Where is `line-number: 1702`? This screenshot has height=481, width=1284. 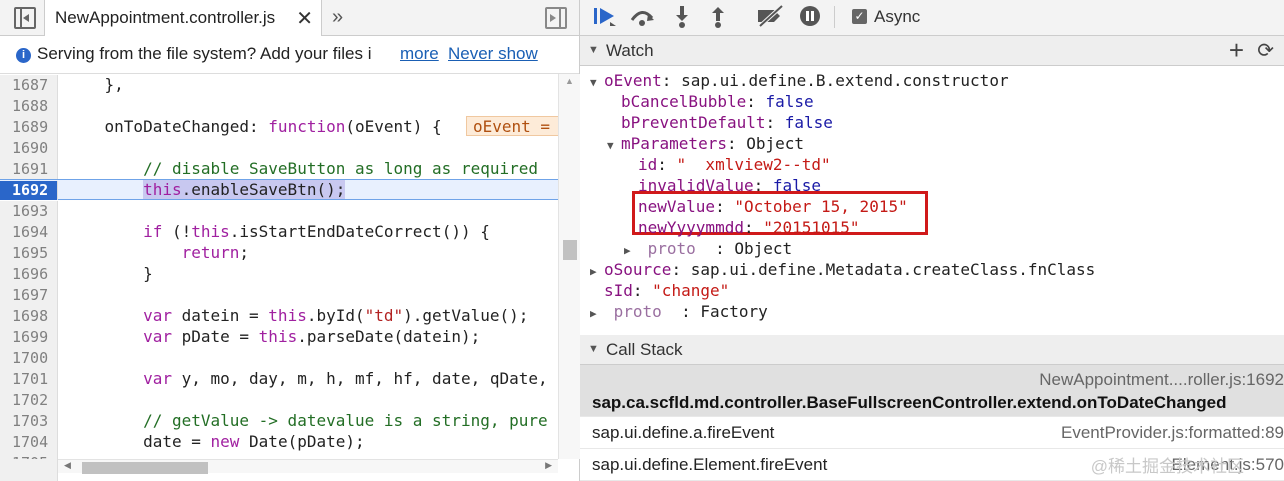 line-number: 1702 is located at coordinates (29, 400).